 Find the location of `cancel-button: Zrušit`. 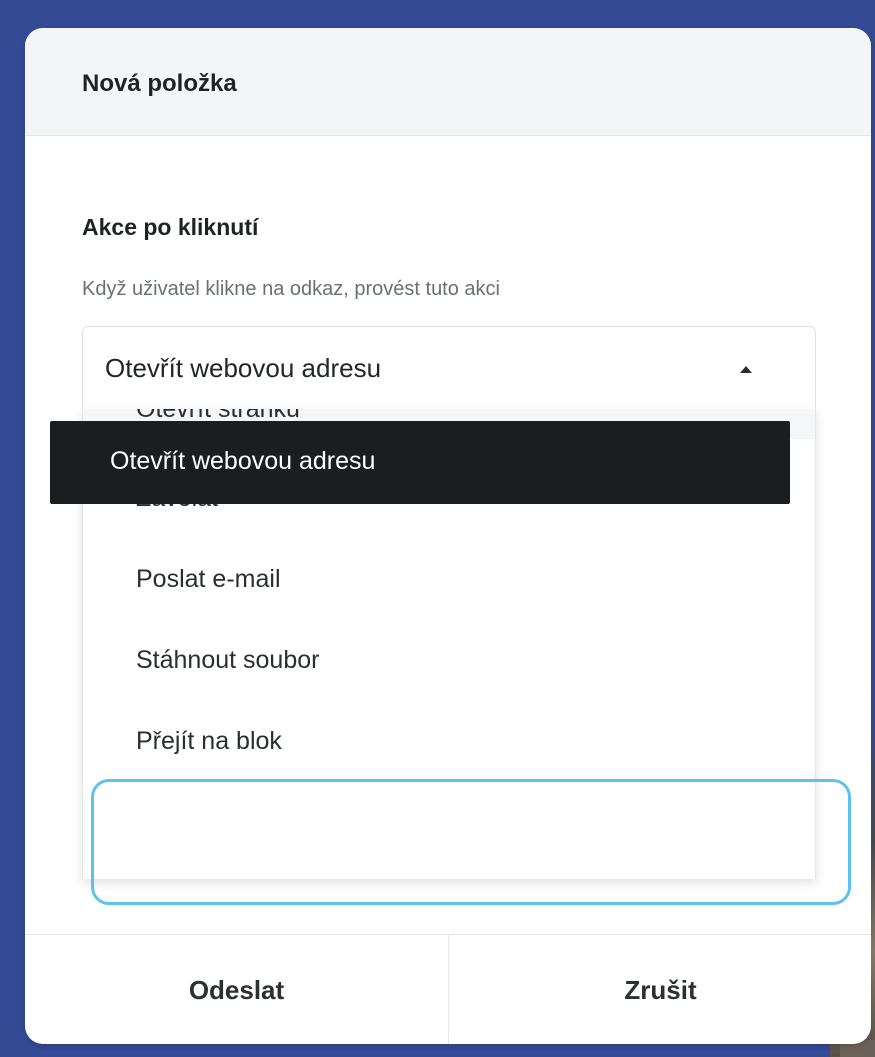

cancel-button: Zrušit is located at coordinates (660, 989).